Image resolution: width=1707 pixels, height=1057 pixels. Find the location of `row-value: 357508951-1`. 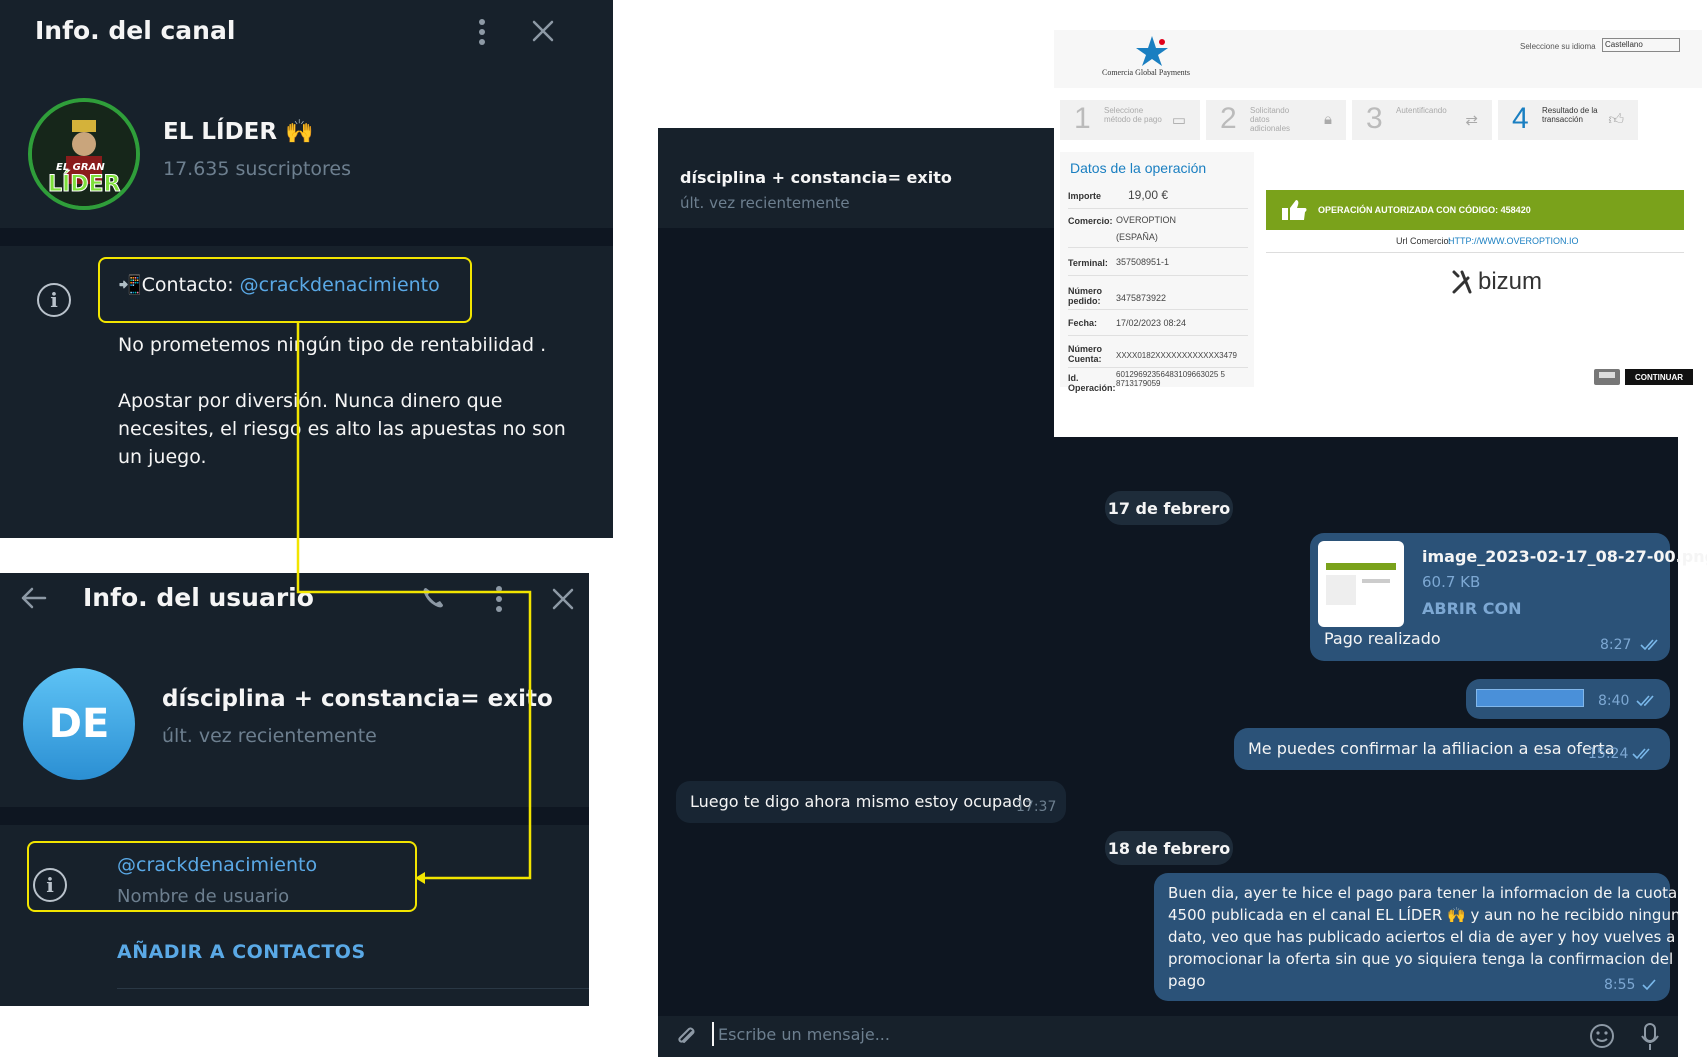

row-value: 357508951-1 is located at coordinates (1143, 262).